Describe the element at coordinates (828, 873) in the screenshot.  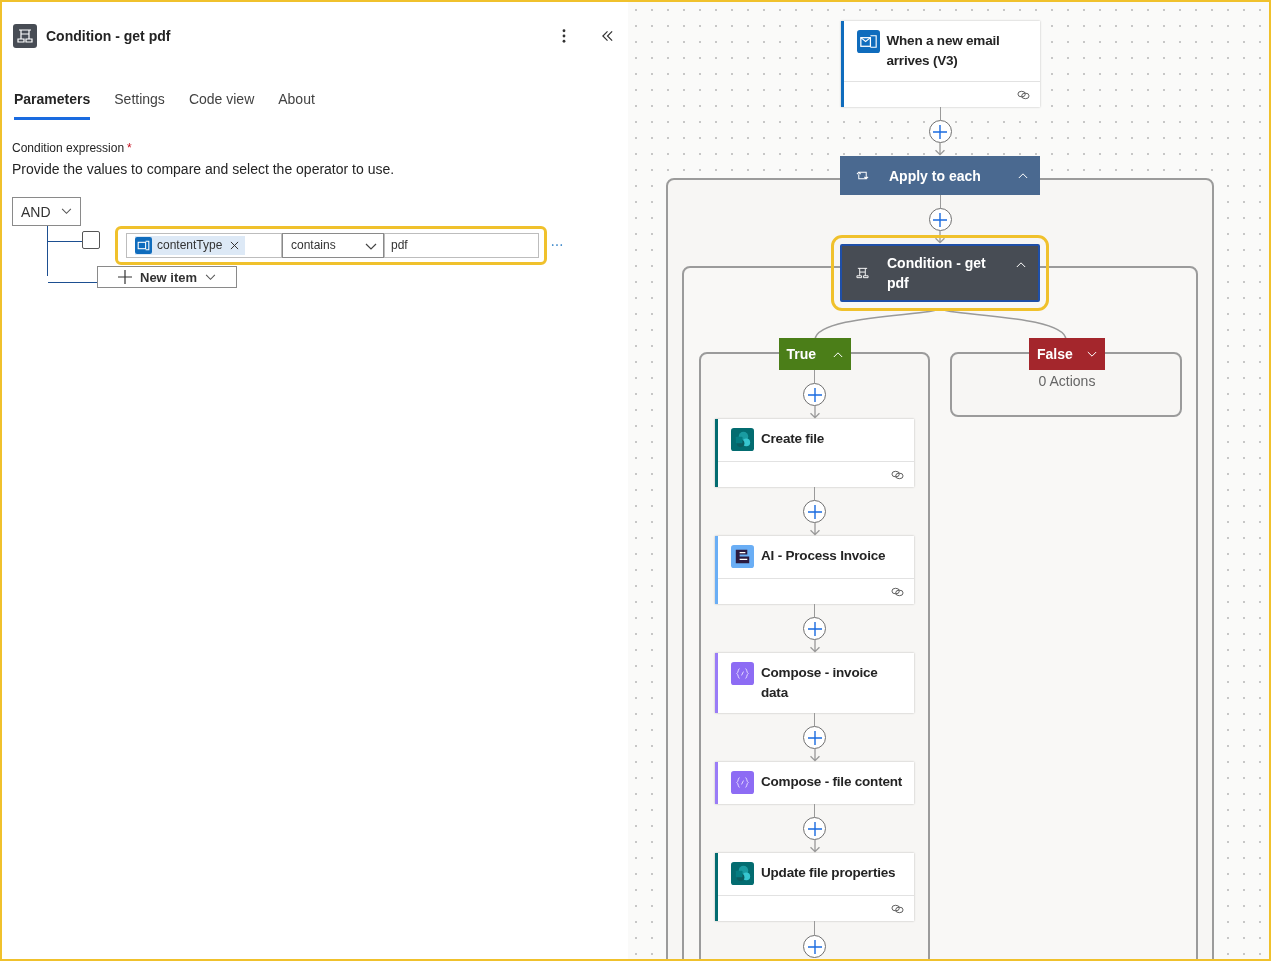
I see `card-title: Update file properties` at that location.